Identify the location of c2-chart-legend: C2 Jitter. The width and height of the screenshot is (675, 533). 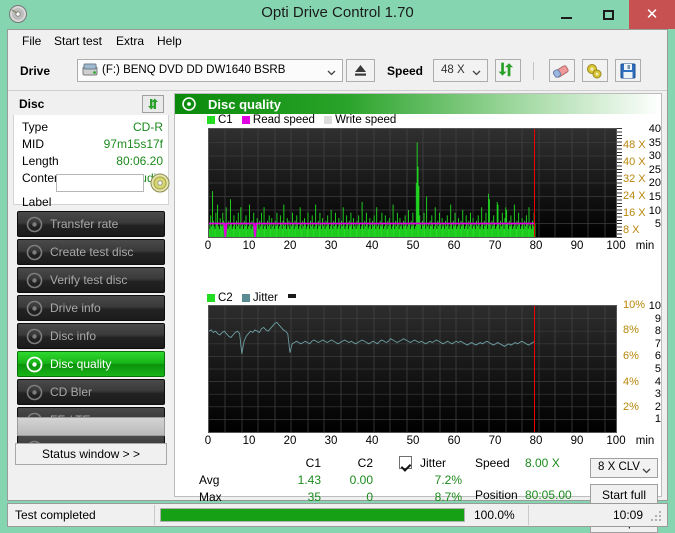
(252, 298).